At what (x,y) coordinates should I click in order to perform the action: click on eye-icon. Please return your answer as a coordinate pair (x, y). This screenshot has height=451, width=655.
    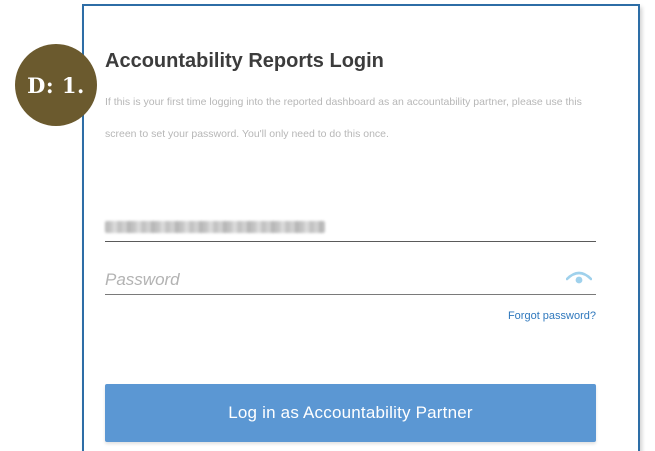
    Looking at the image, I should click on (579, 277).